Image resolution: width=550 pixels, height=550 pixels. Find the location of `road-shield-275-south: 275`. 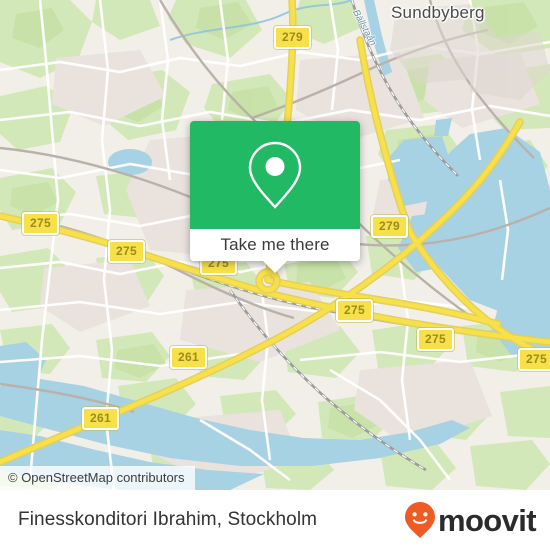

road-shield-275-south: 275 is located at coordinates (354, 310).